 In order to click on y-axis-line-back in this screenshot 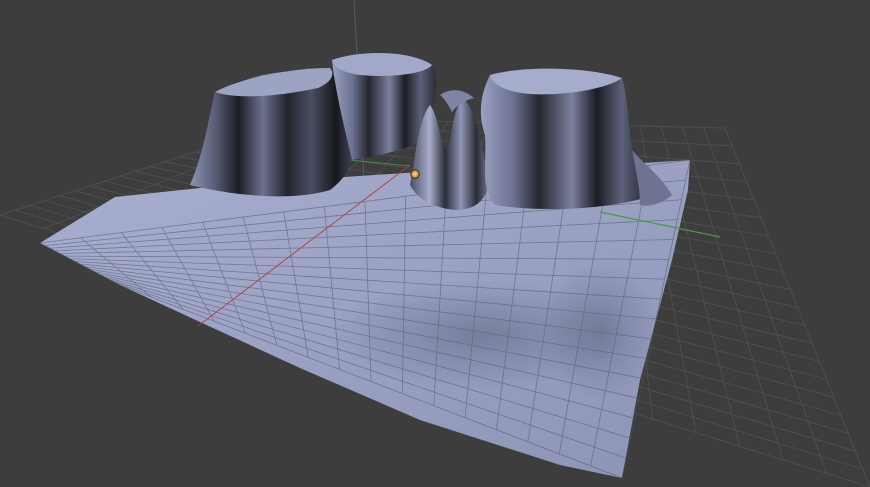, I will do `click(380, 163)`.